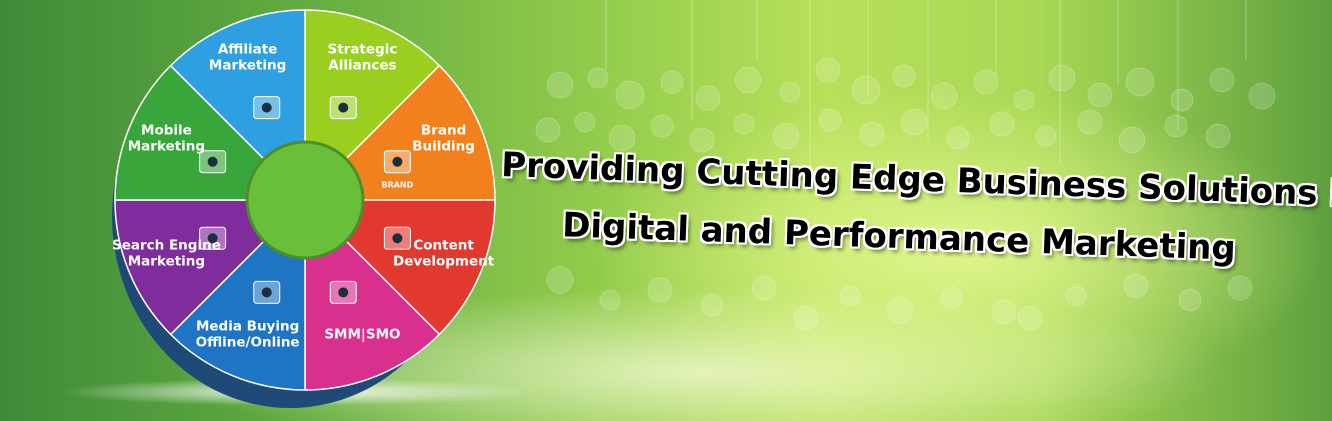 Image resolution: width=1332 pixels, height=421 pixels. Describe the element at coordinates (247, 57) in the screenshot. I see `segment-label-affiliate-marketing: Affiliate Marketing` at that location.